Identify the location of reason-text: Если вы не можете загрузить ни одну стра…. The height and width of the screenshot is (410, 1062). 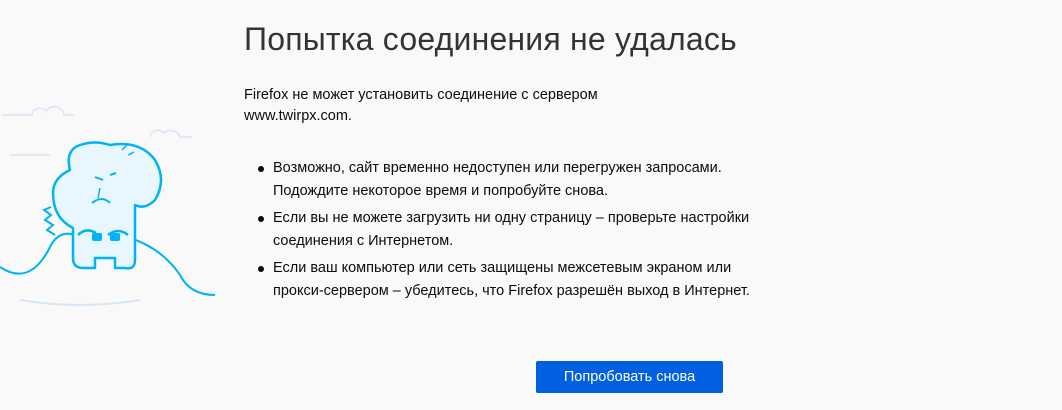
(511, 229).